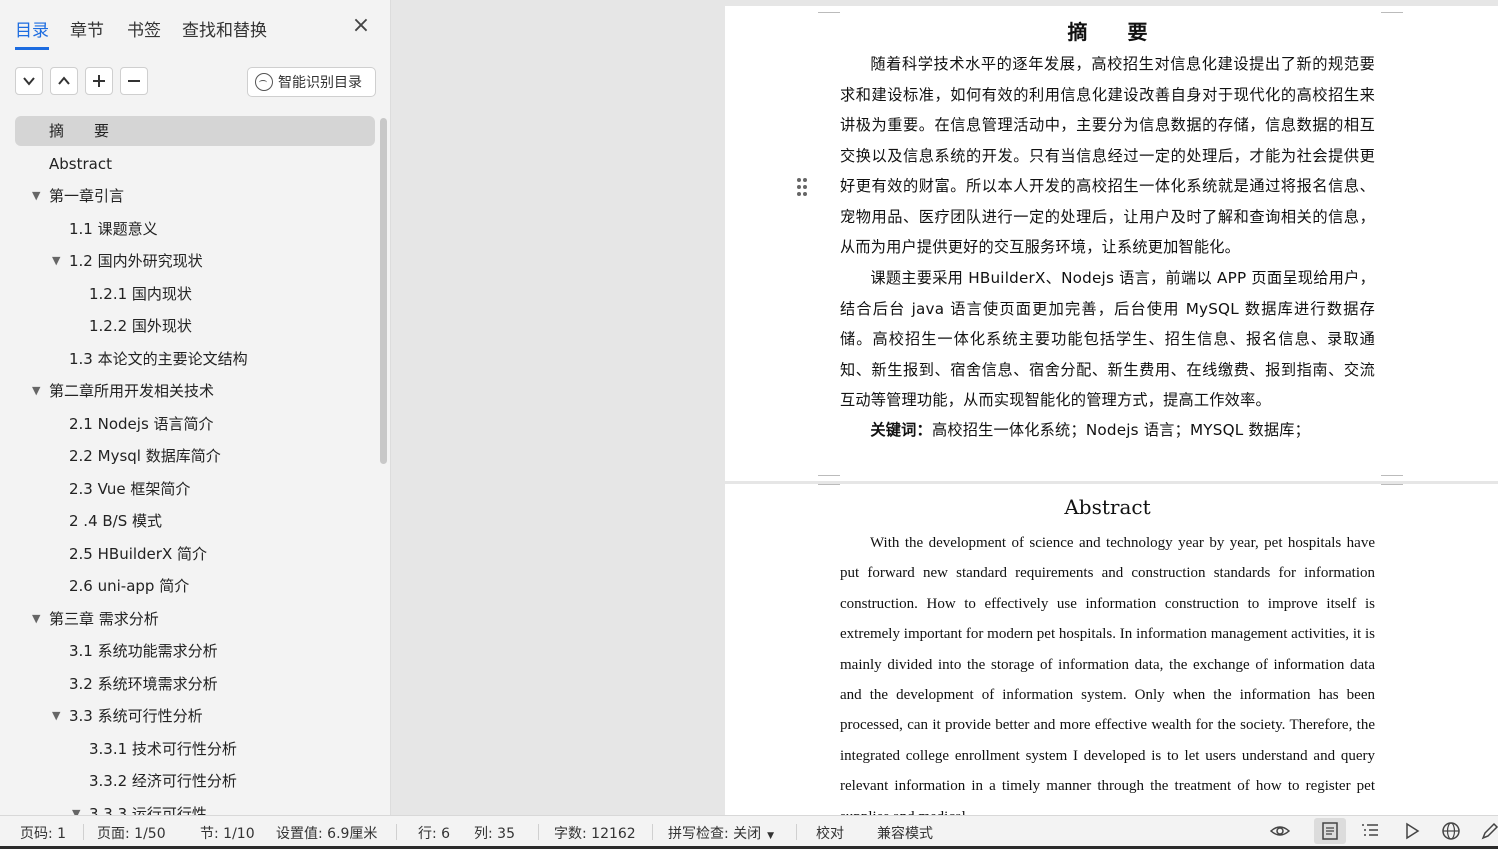  Describe the element at coordinates (715, 834) in the screenshot. I see `spell-check-label: 拼写检查: 关闭` at that location.